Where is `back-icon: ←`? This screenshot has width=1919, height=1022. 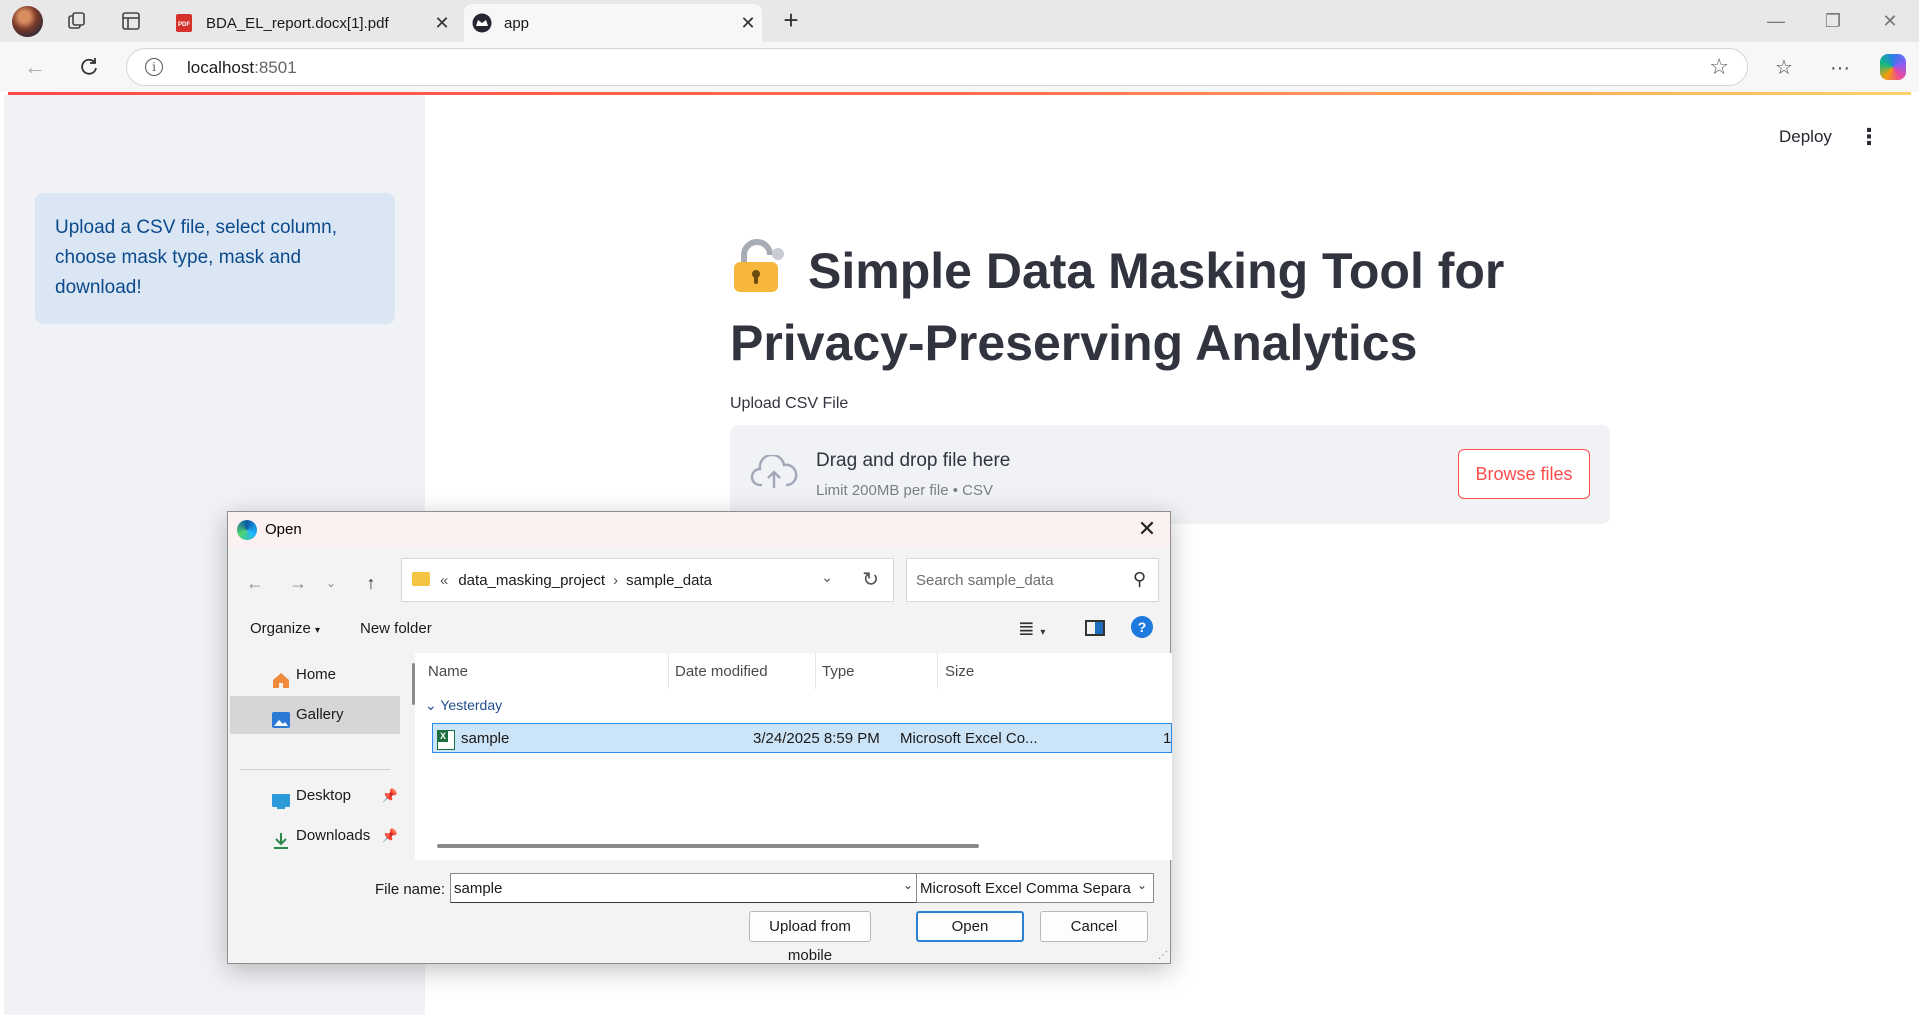
back-icon: ← is located at coordinates (35, 67).